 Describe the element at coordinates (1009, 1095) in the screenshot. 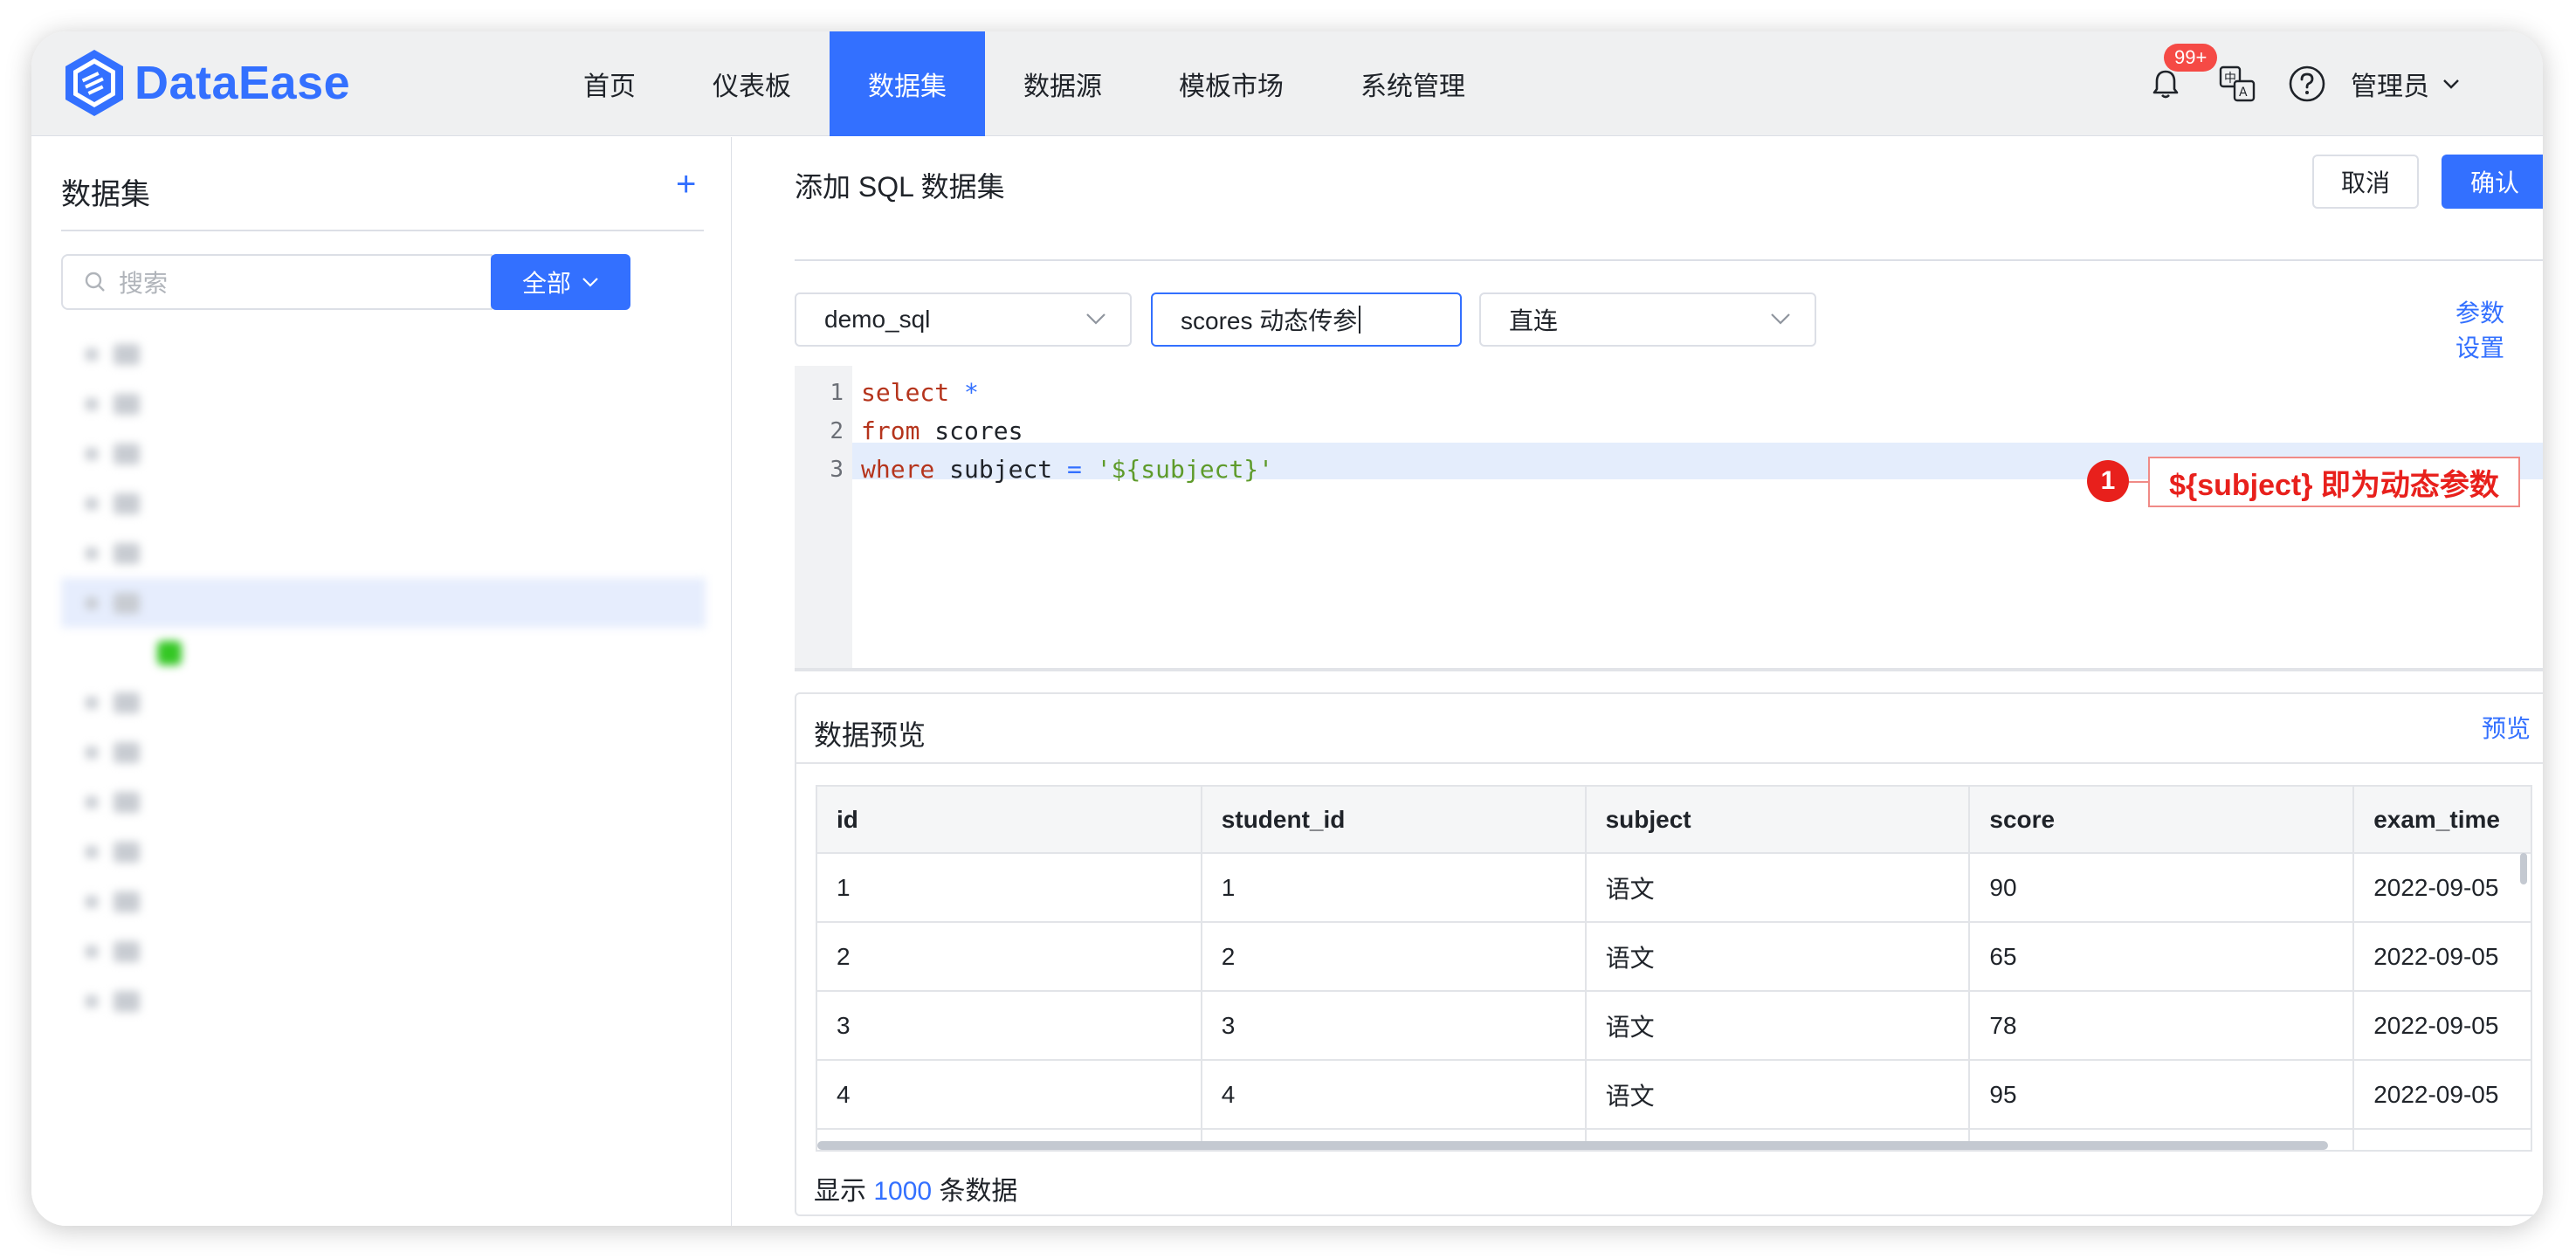

I see `table-cell: 4` at that location.